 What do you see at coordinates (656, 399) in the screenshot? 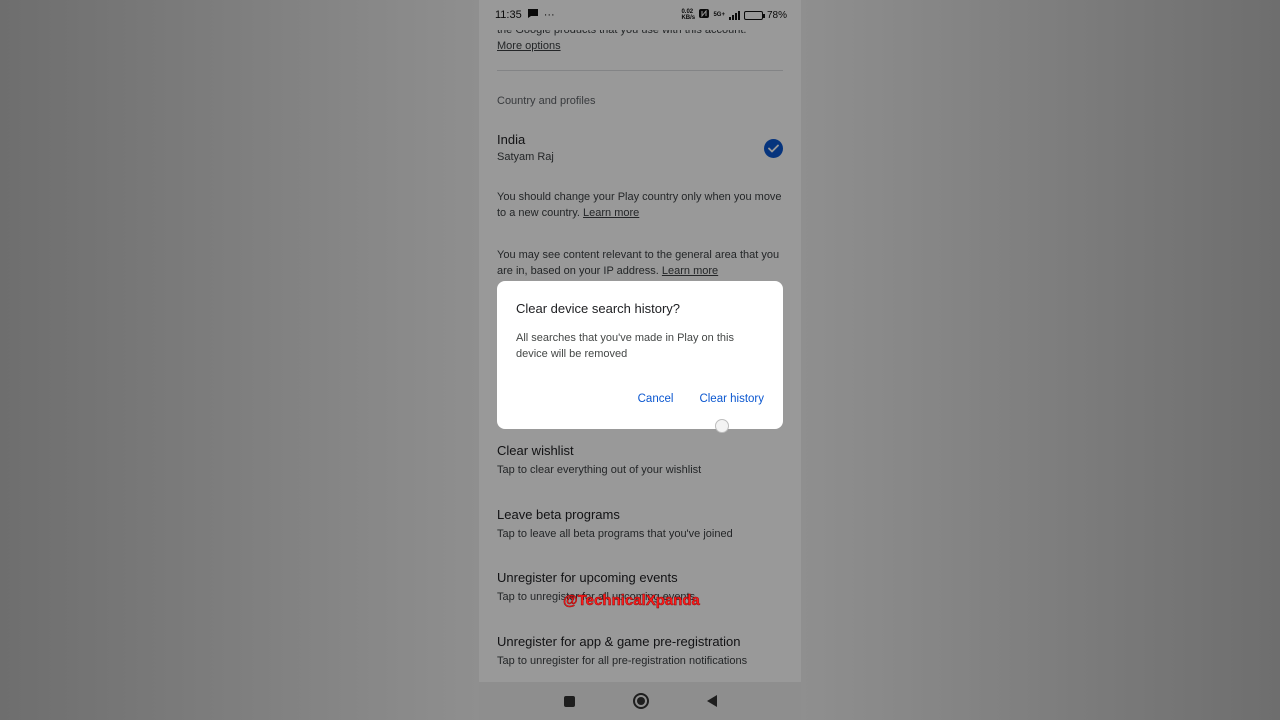
I see `cancel-button: Cancel` at bounding box center [656, 399].